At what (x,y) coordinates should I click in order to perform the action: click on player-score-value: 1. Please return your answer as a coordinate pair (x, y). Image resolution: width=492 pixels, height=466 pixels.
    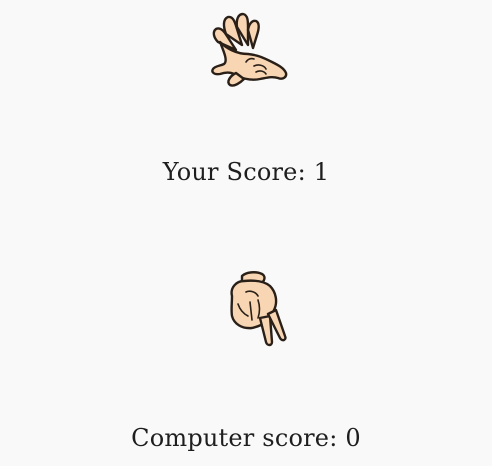
    Looking at the image, I should click on (321, 172).